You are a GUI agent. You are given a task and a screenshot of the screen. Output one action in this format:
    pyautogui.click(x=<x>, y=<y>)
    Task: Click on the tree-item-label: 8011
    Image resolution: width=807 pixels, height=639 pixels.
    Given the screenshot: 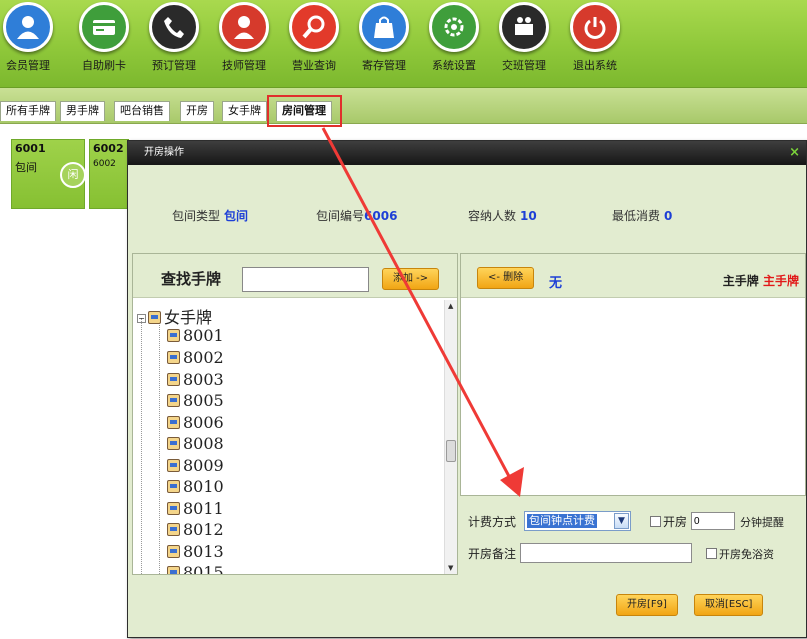 What is the action you would take?
    pyautogui.click(x=203, y=508)
    